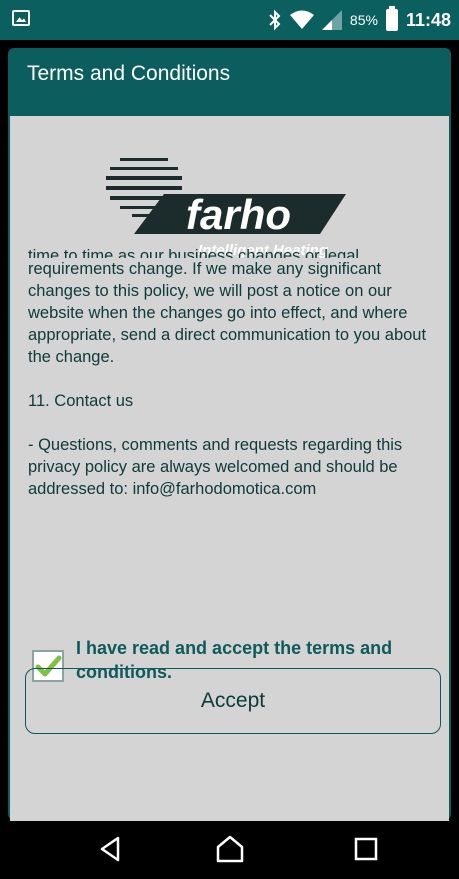 The width and height of the screenshot is (459, 879). What do you see at coordinates (110, 849) in the screenshot?
I see `back-icon` at bounding box center [110, 849].